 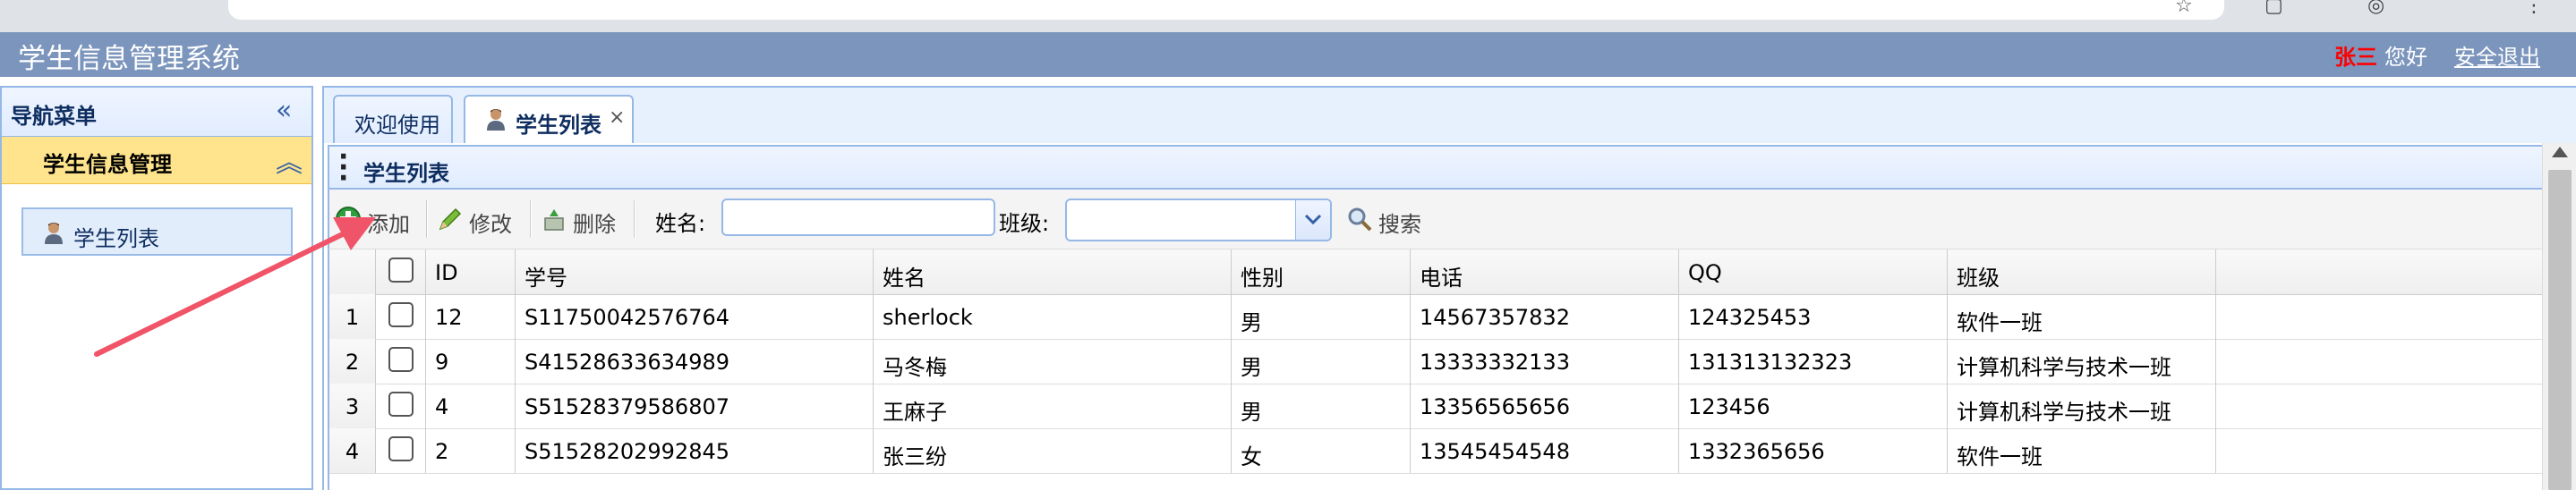 I want to click on trash-icon, so click(x=554, y=220).